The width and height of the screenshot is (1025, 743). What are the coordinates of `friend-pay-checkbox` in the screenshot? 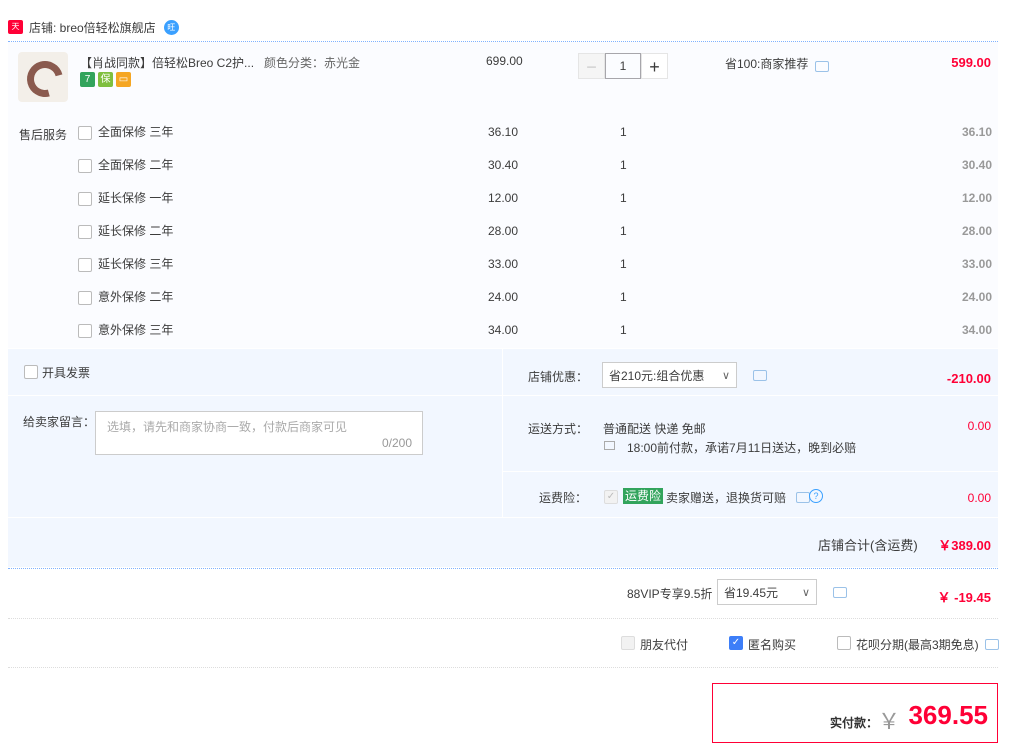 It's located at (628, 643).